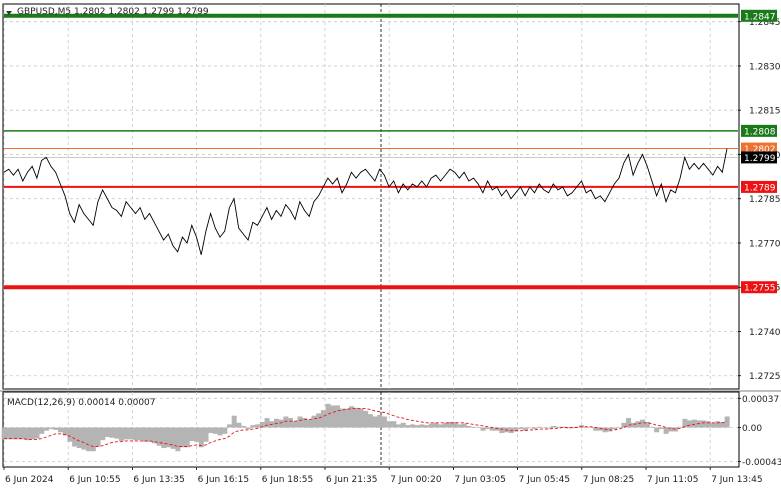 The image size is (781, 489). I want to click on time-tick-label: 7 Jun 00:20, so click(416, 480).